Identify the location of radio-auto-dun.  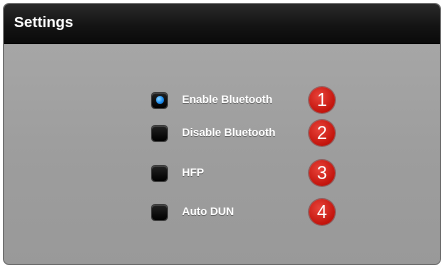
(159, 212).